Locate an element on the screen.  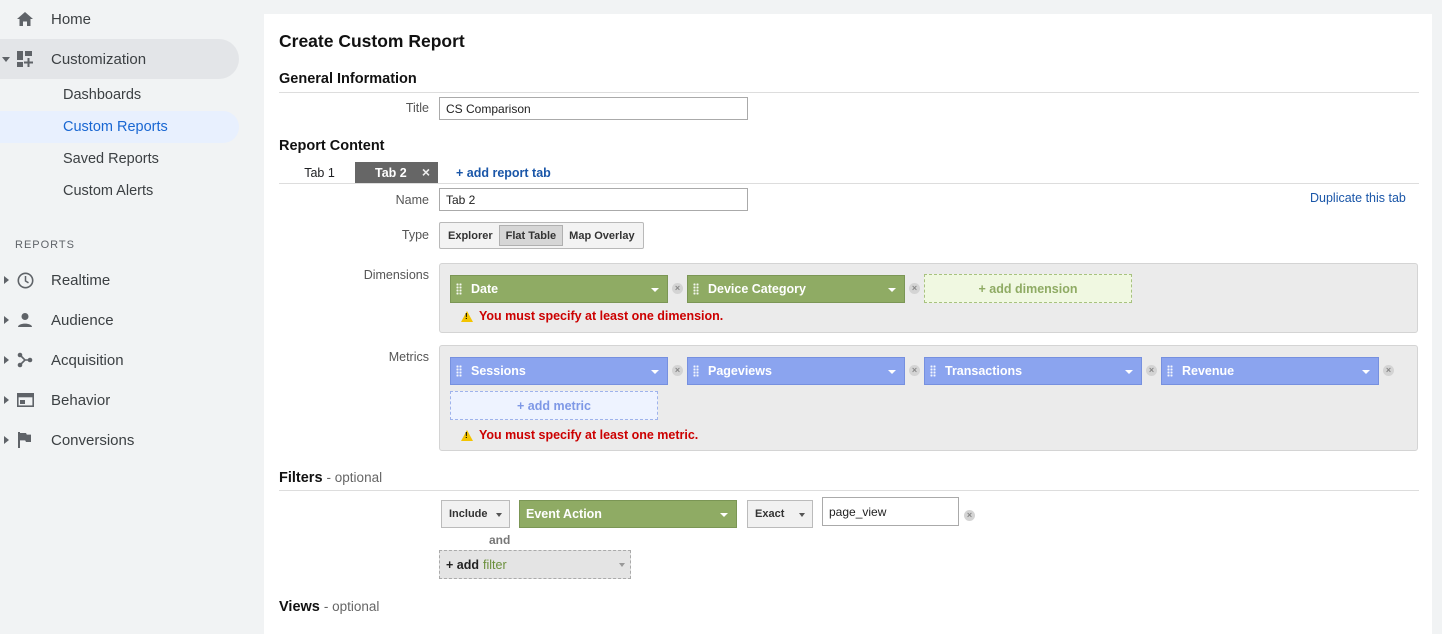
match-type-value: Exact is located at coordinates (770, 514).